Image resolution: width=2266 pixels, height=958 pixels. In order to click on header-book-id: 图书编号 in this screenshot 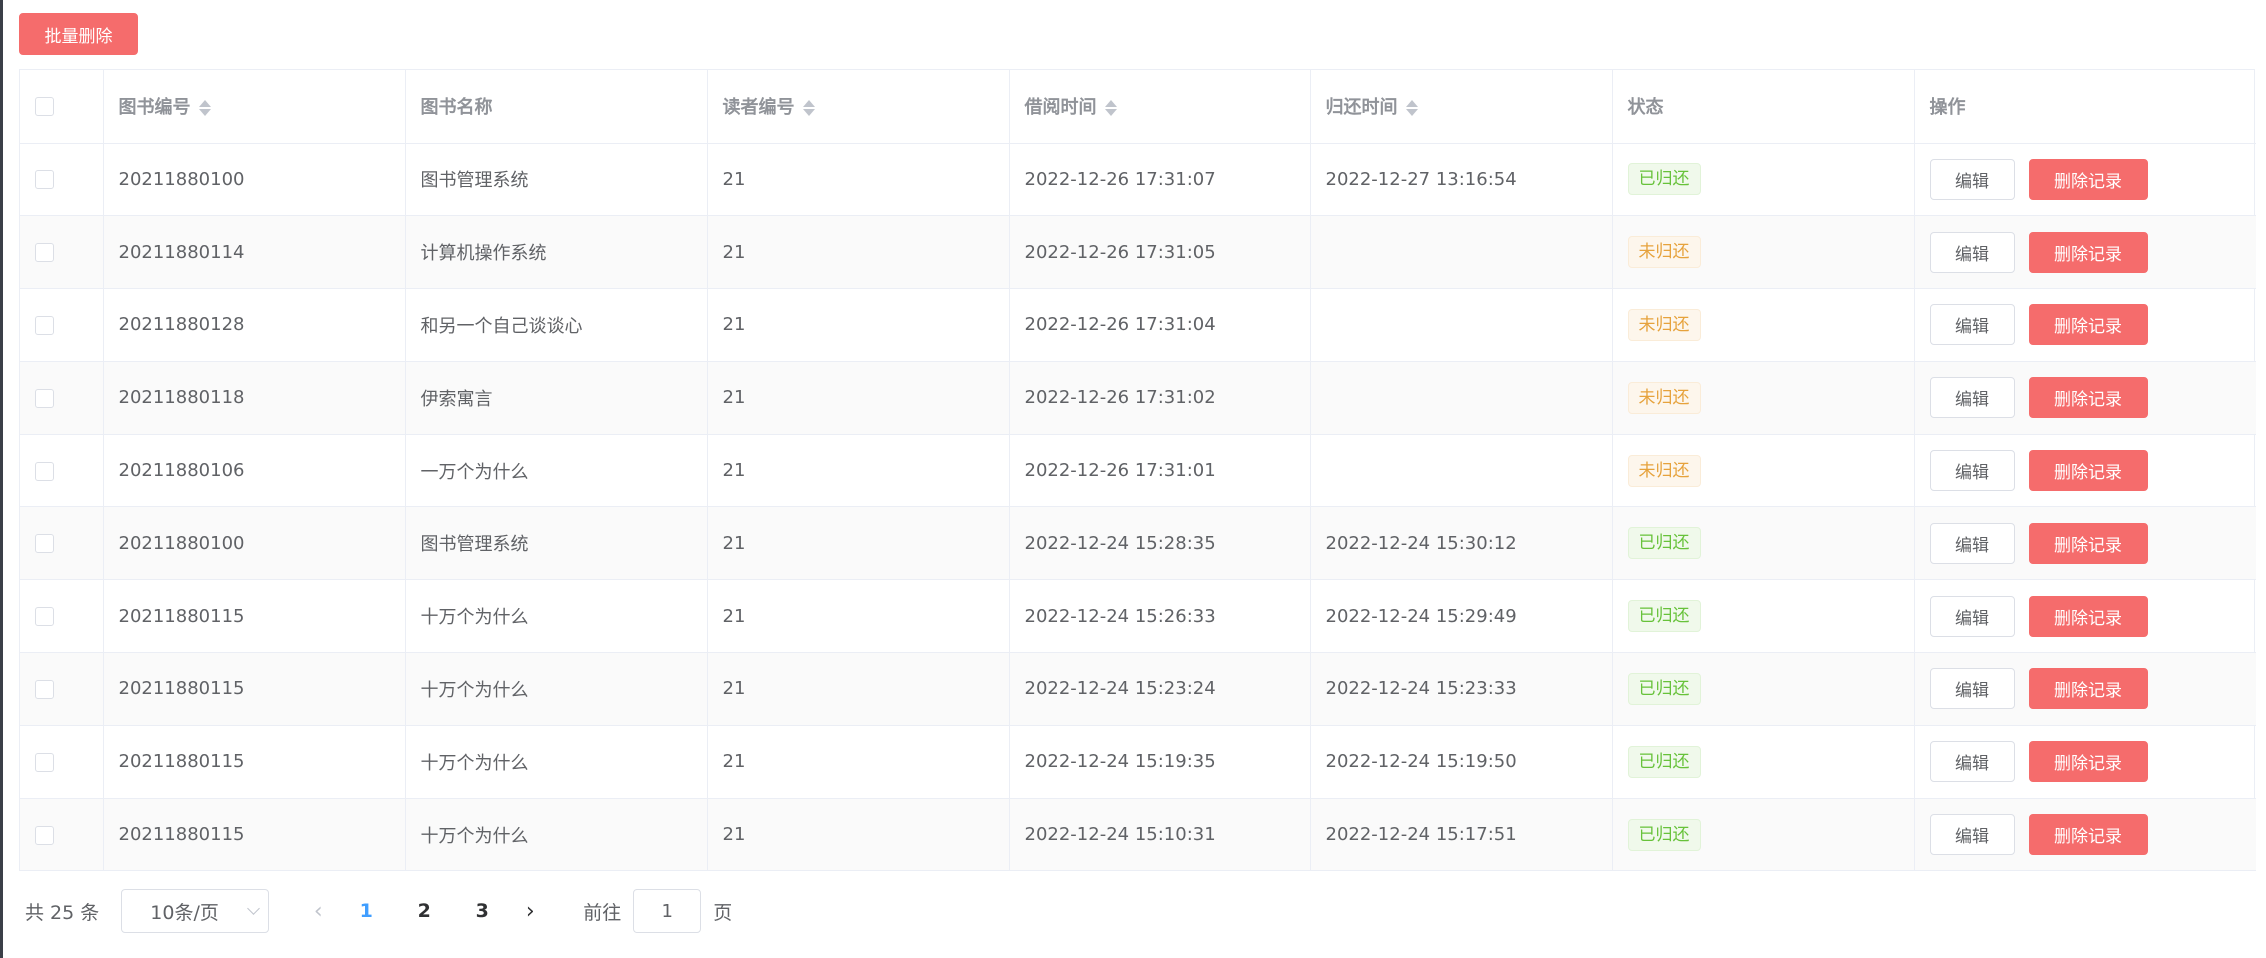, I will do `click(254, 107)`.